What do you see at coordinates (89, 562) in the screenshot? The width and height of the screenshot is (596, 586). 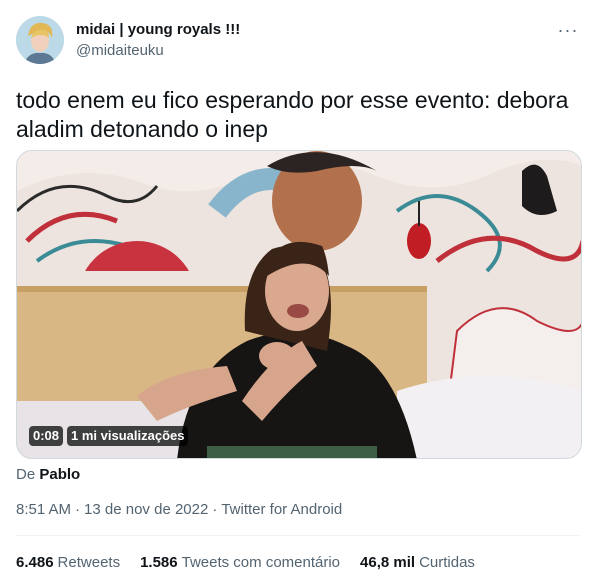 I see `retweets-label: Retweets` at bounding box center [89, 562].